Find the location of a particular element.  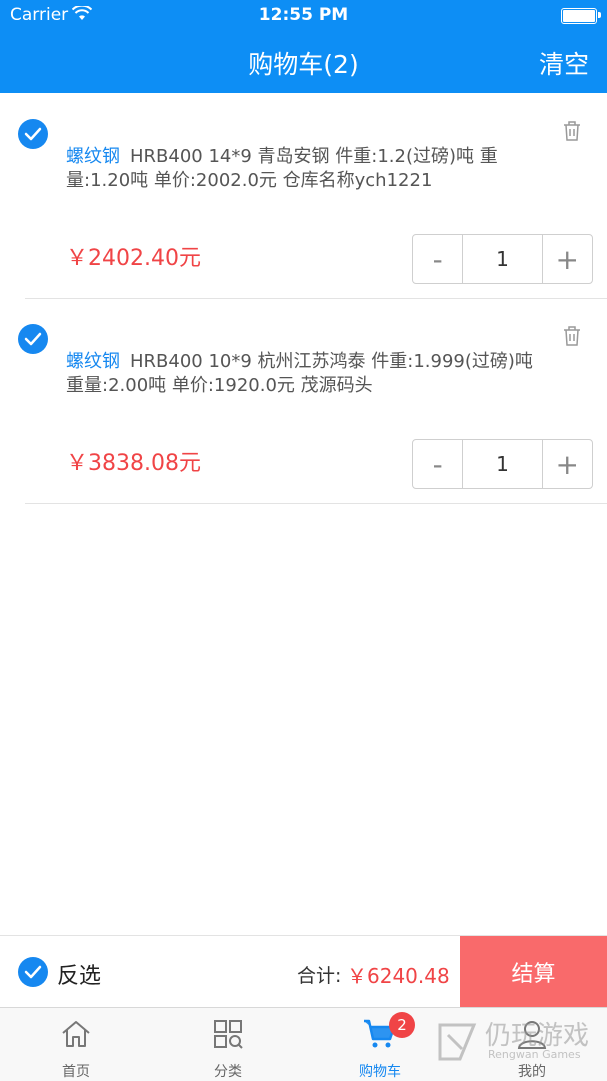

select-all-checkbox is located at coordinates (33, 972).